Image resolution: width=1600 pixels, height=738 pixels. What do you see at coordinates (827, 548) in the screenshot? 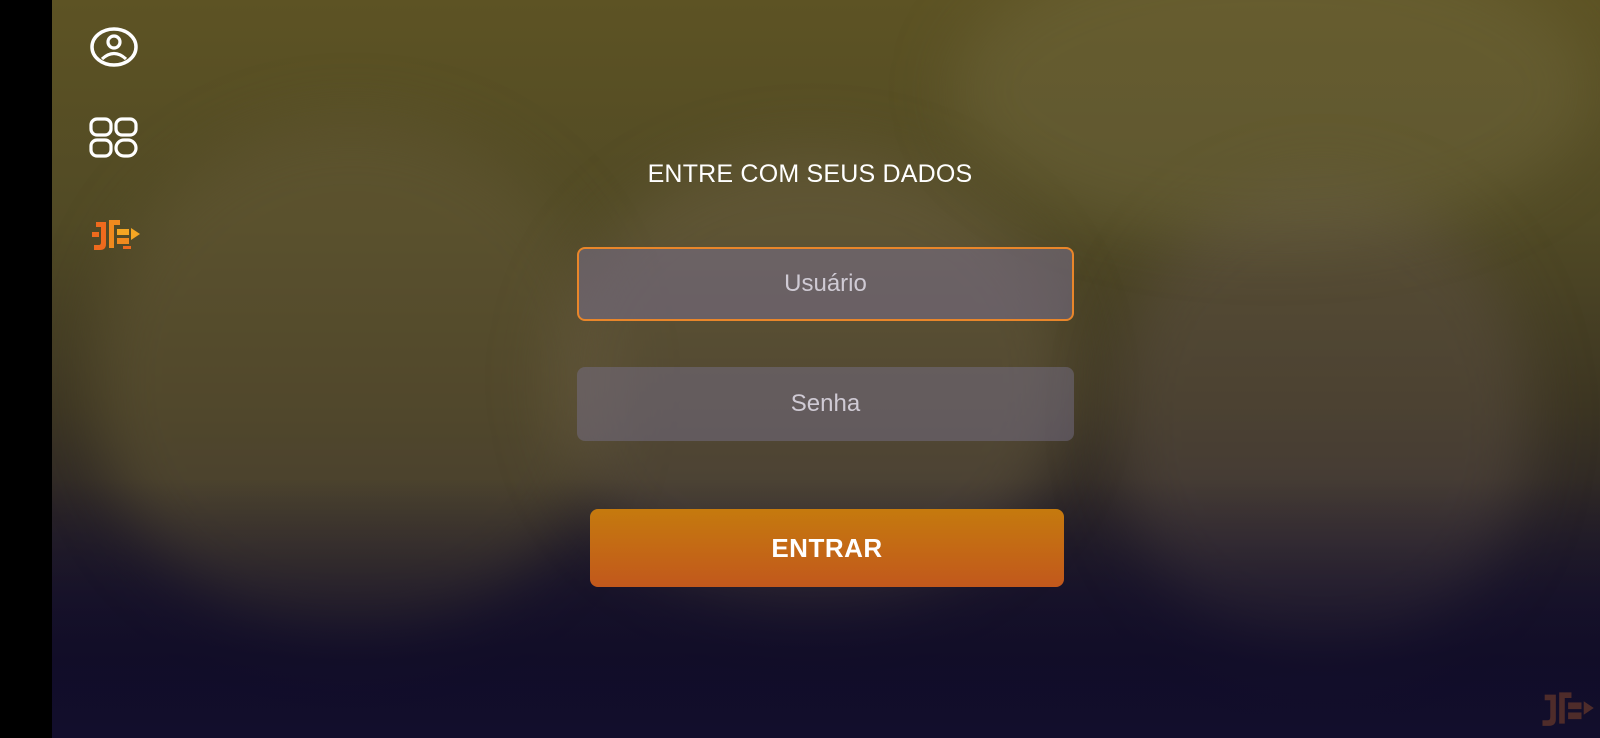
I see `login-submit-button: ENTRAR` at bounding box center [827, 548].